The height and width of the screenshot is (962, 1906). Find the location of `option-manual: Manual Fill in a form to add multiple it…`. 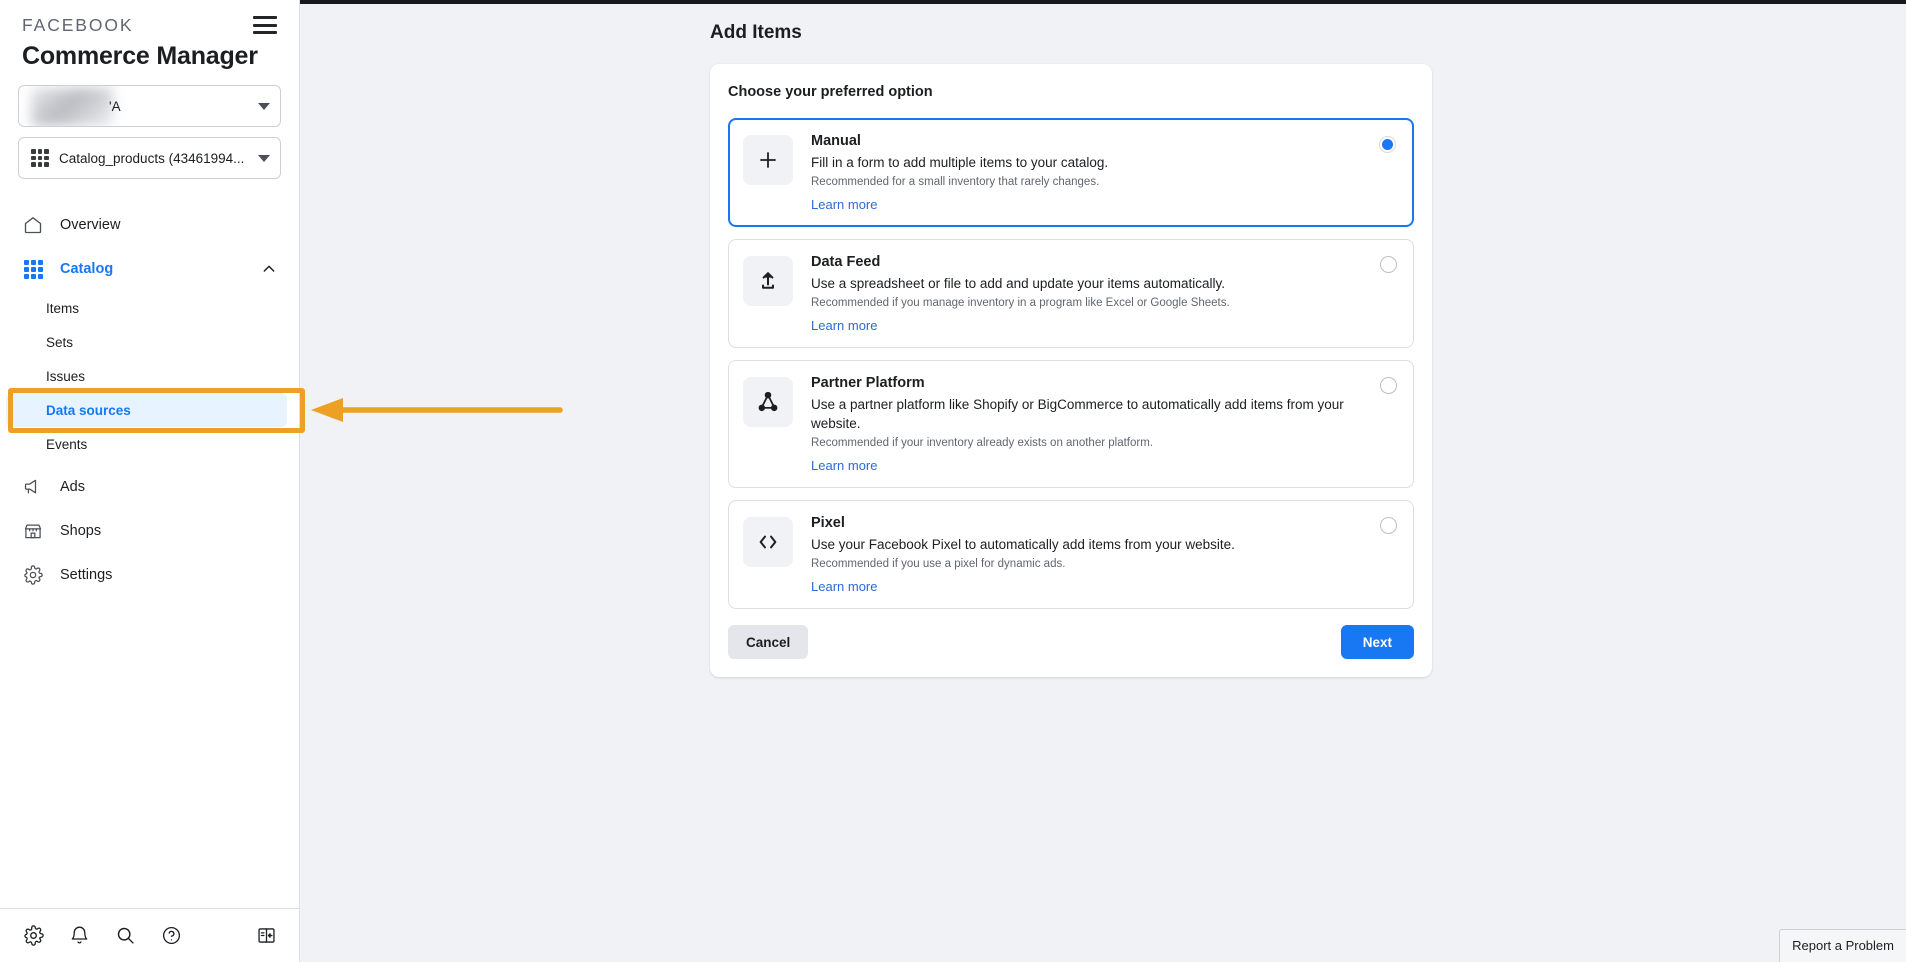

option-manual: Manual Fill in a form to add multiple it… is located at coordinates (1071, 172).